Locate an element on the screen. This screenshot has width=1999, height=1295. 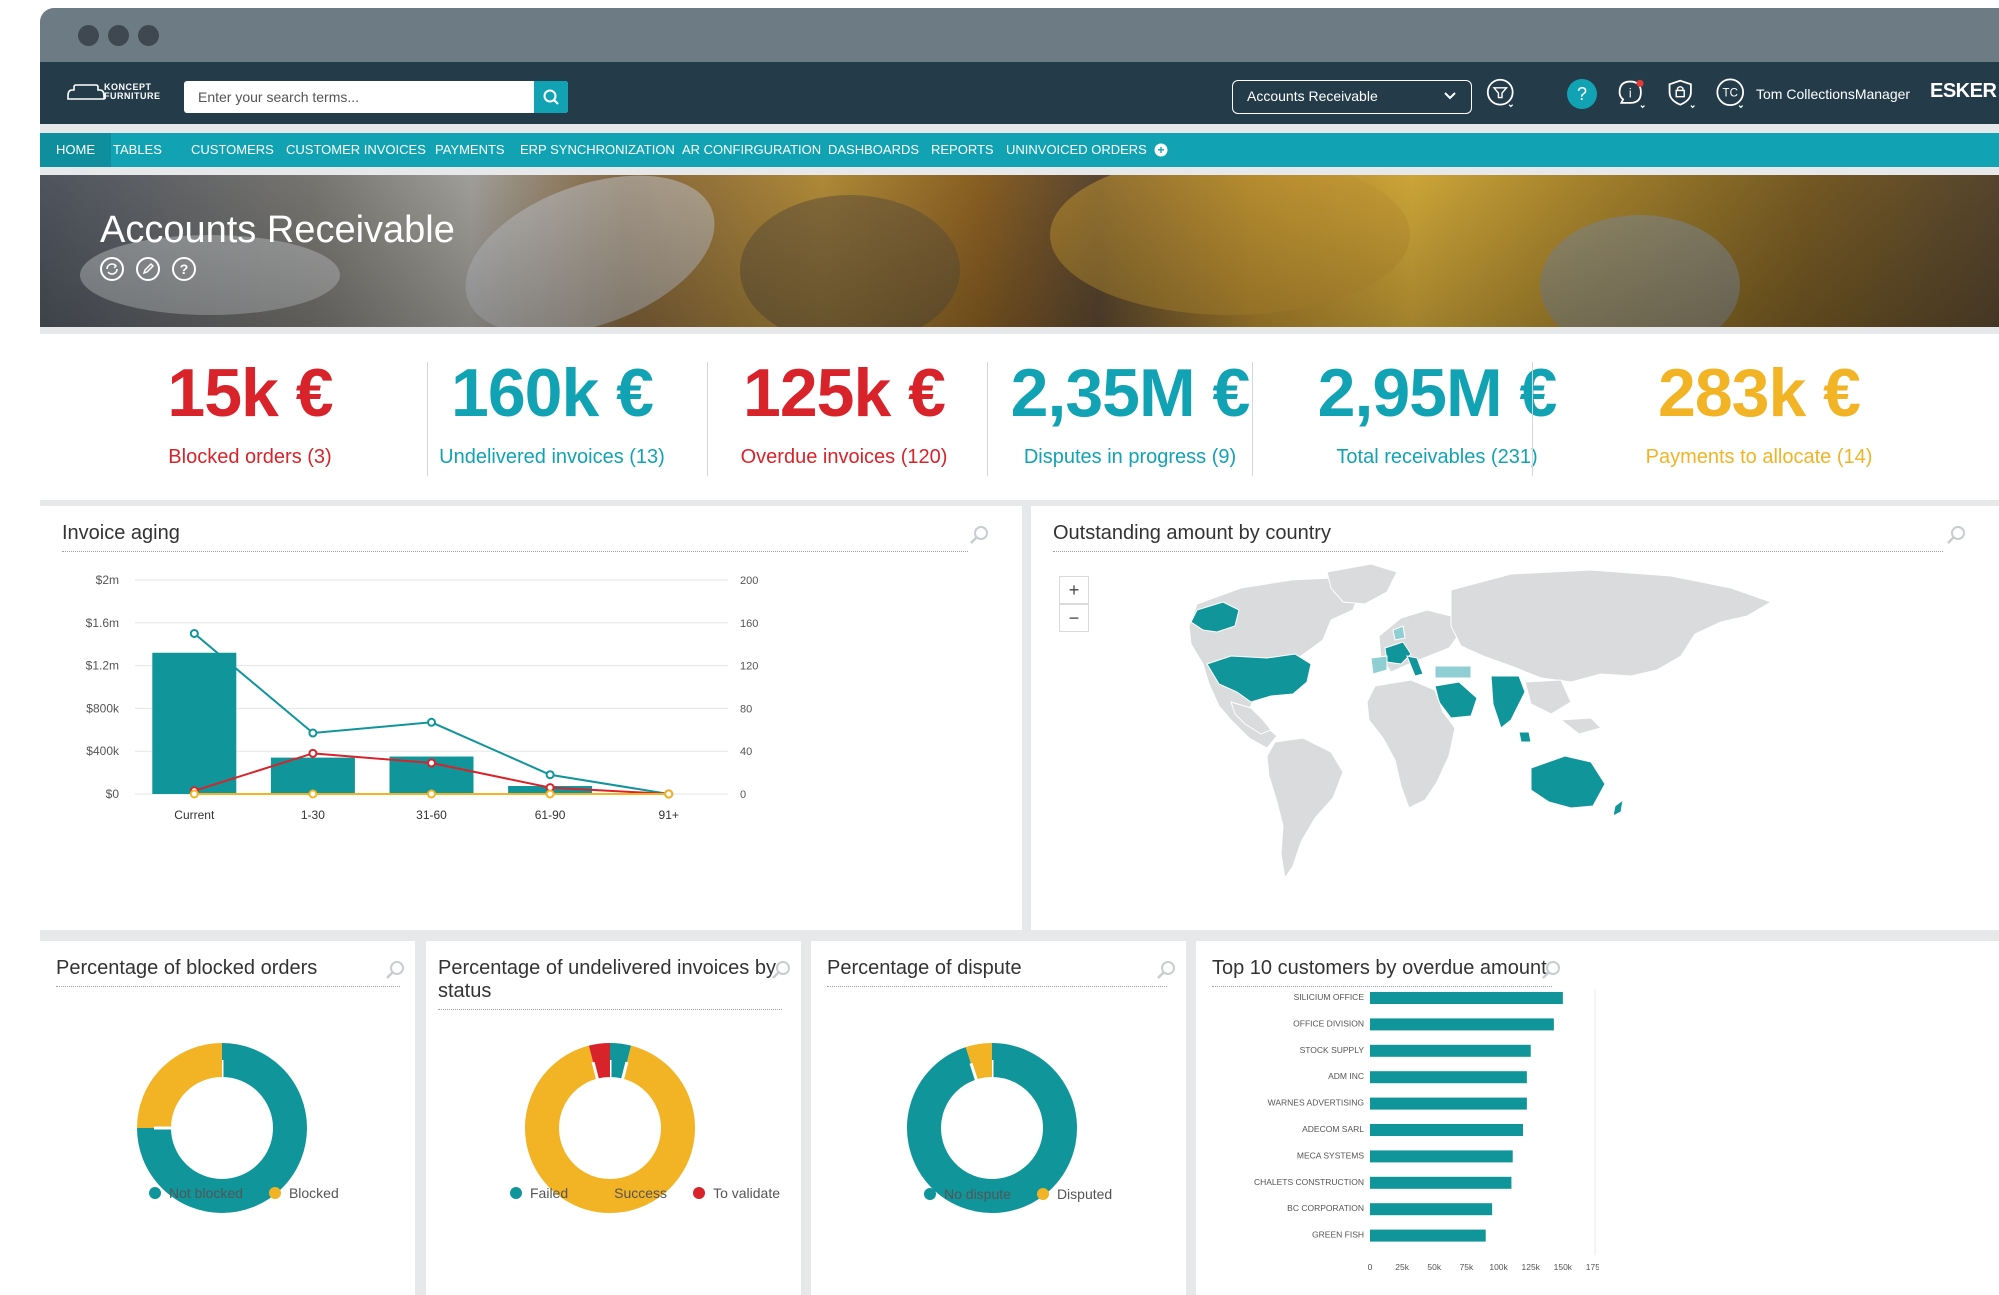
map-country-new-zealand is located at coordinates (1618, 807).